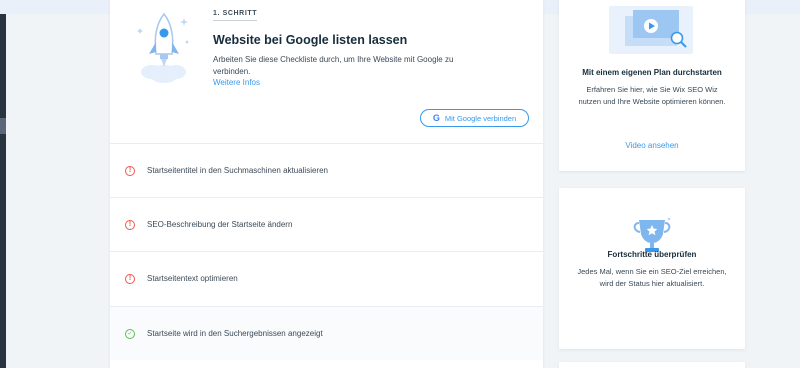 The height and width of the screenshot is (368, 800). I want to click on left-rail, so click(3, 184).